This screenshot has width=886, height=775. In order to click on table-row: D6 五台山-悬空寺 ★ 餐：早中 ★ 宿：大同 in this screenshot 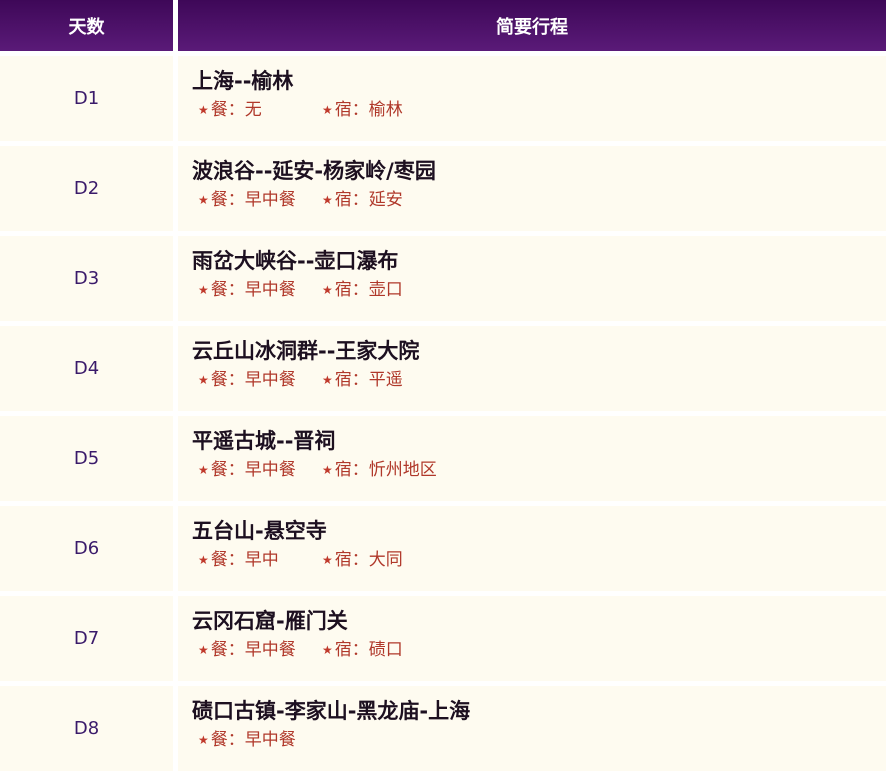, I will do `click(443, 548)`.